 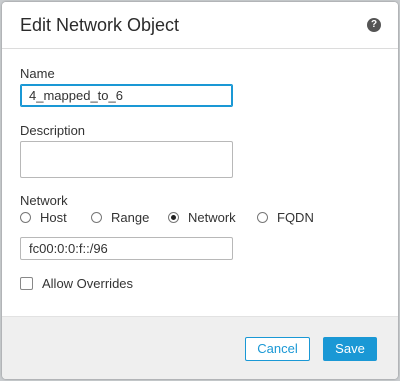 I want to click on radio-fqdn-label: FQDN, so click(x=295, y=217).